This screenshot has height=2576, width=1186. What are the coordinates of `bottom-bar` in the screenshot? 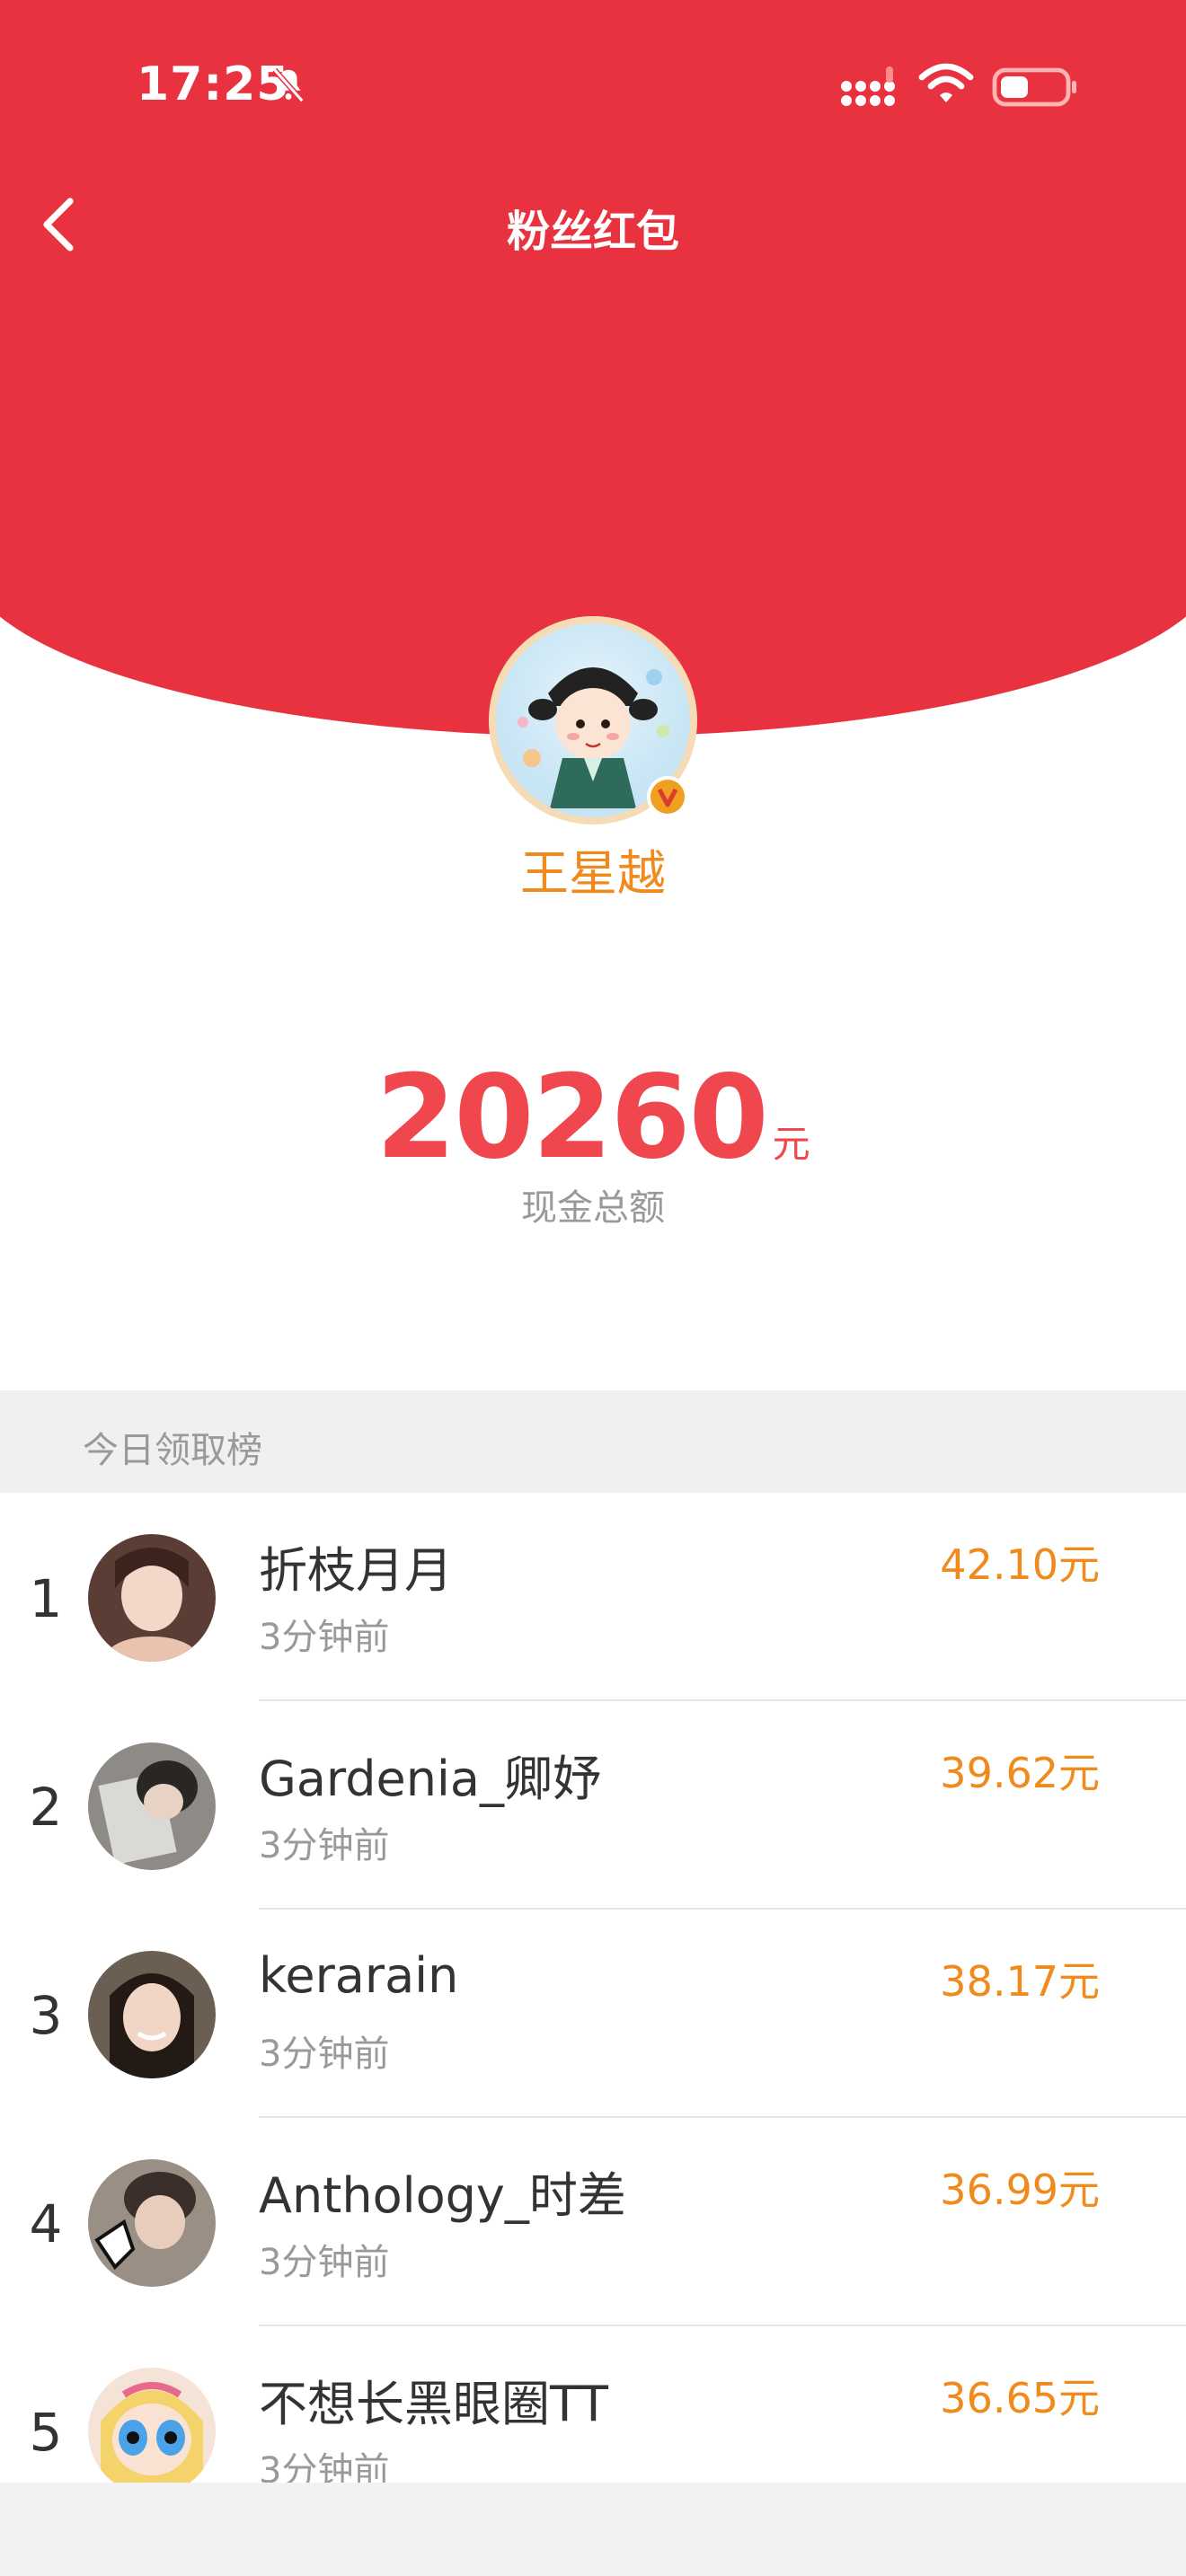 It's located at (593, 2529).